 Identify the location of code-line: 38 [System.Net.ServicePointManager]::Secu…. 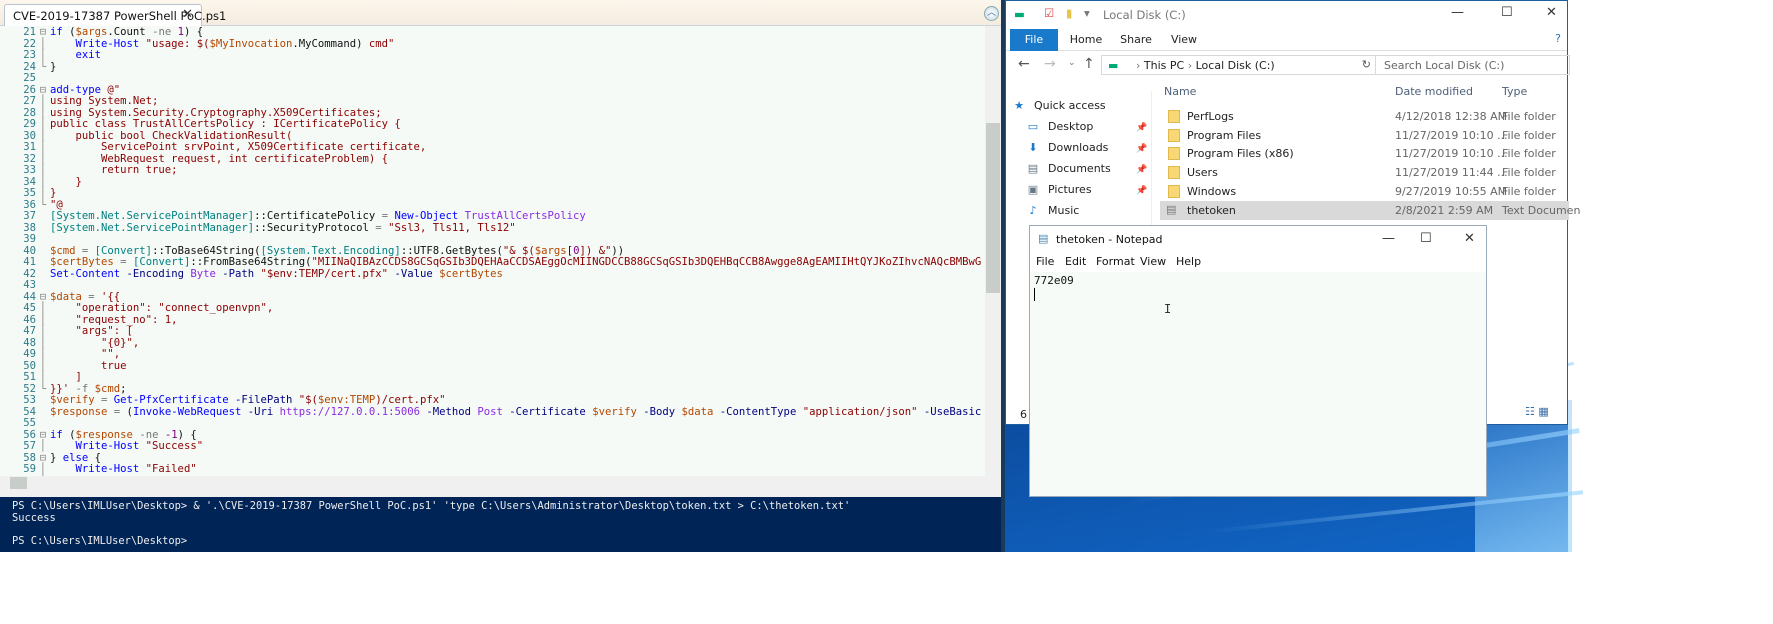
(257, 228).